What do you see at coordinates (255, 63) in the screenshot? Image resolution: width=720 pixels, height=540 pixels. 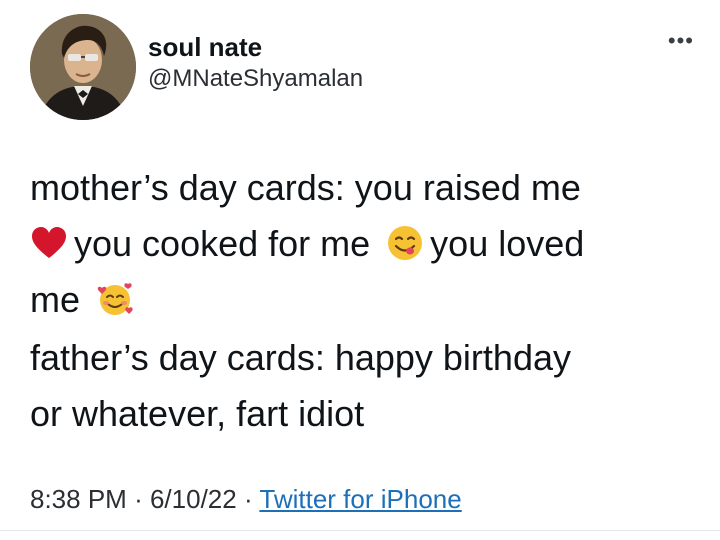 I see `user-names: soul nate @MNateShyamalan` at bounding box center [255, 63].